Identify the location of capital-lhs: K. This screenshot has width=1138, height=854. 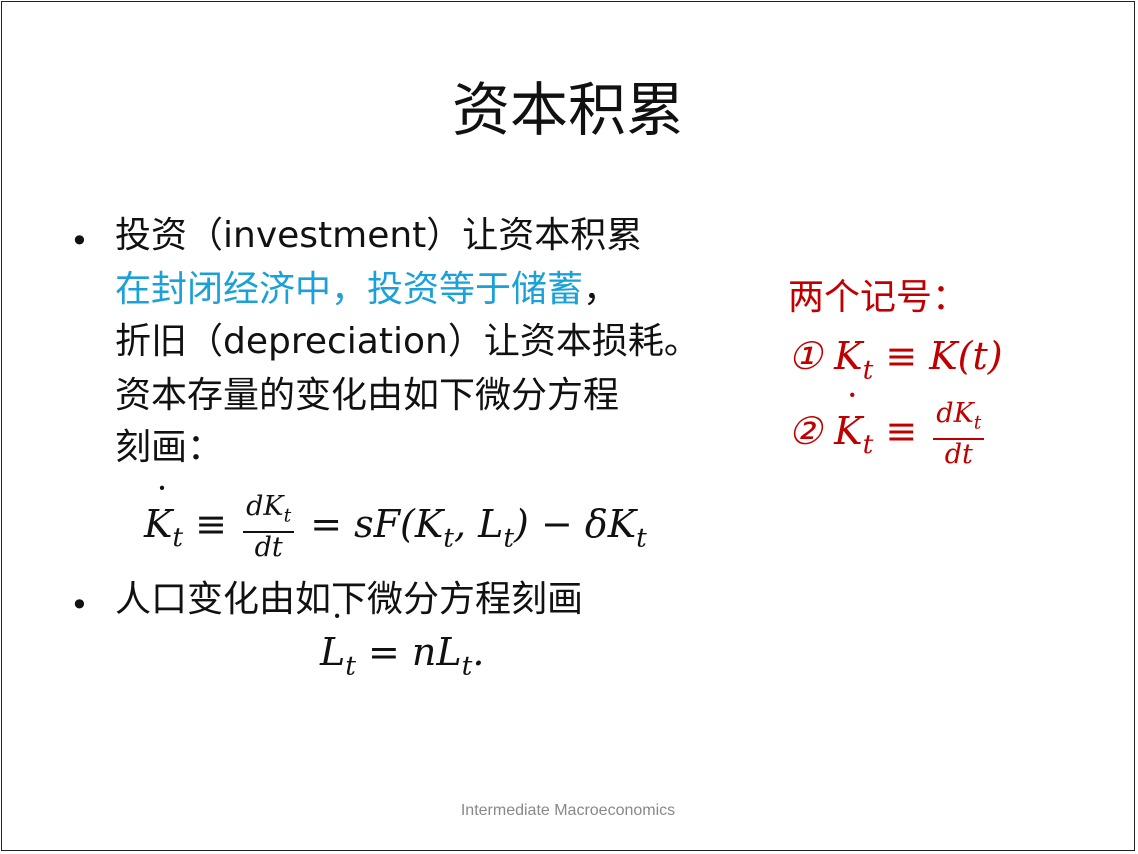
(158, 513).